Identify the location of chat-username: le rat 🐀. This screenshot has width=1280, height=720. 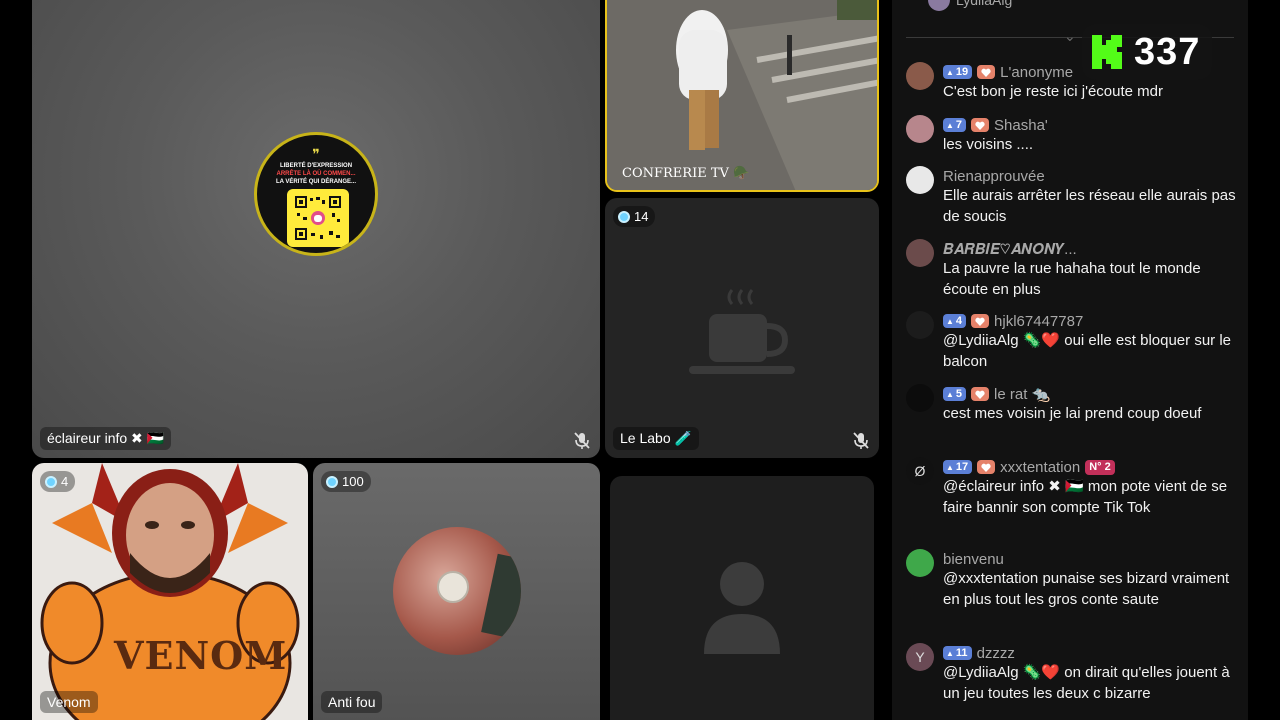
(1022, 394).